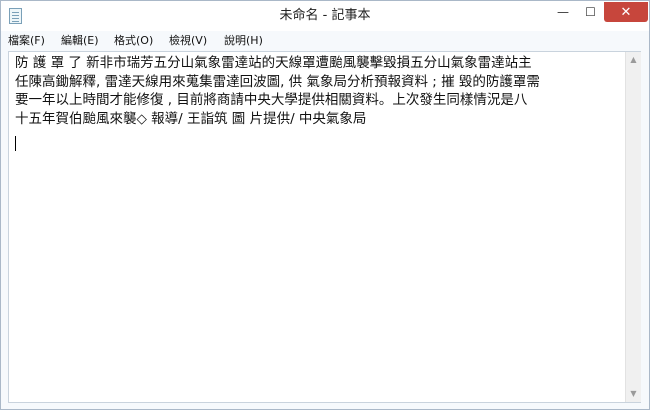  What do you see at coordinates (243, 41) in the screenshot?
I see `menu-help: 說明(H)` at bounding box center [243, 41].